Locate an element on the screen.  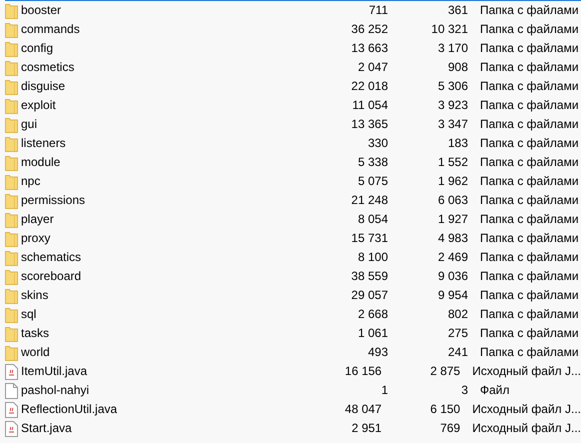
packed-size: 1 962 is located at coordinates (452, 181).